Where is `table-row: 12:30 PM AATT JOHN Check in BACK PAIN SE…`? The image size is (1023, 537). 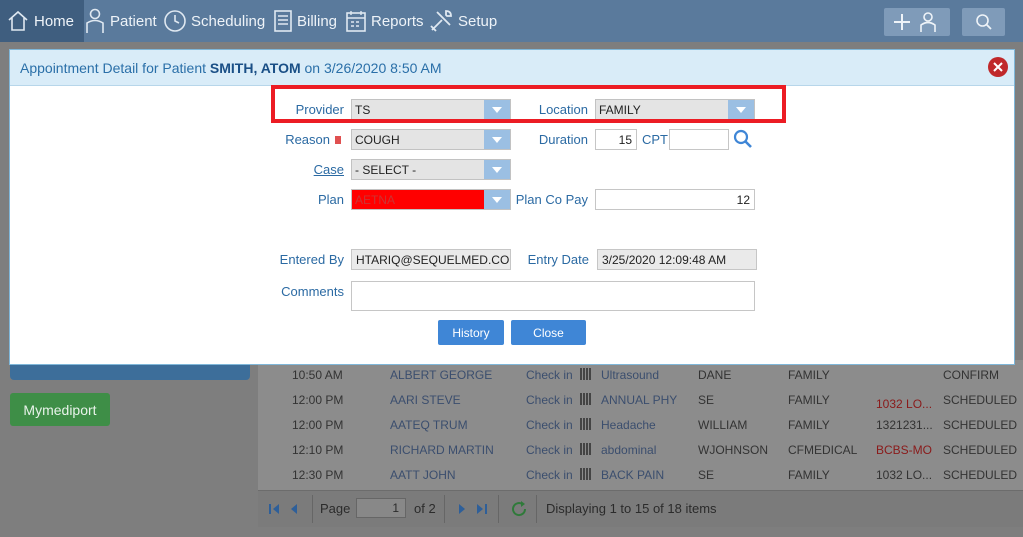
table-row: 12:30 PM AATT JOHN Check in BACK PAIN SE… is located at coordinates (640, 474).